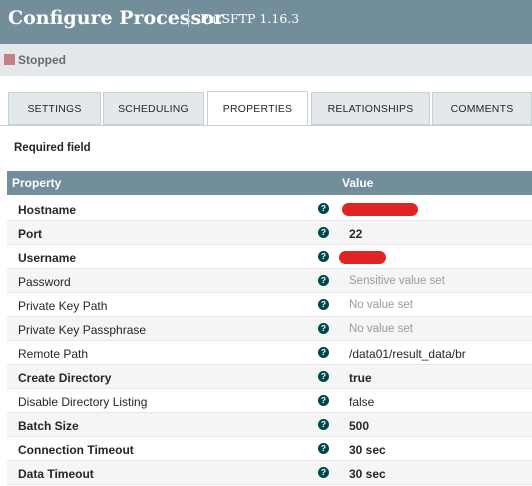 Image resolution: width=532 pixels, height=486 pixels. What do you see at coordinates (361, 402) in the screenshot?
I see `property-value: false` at bounding box center [361, 402].